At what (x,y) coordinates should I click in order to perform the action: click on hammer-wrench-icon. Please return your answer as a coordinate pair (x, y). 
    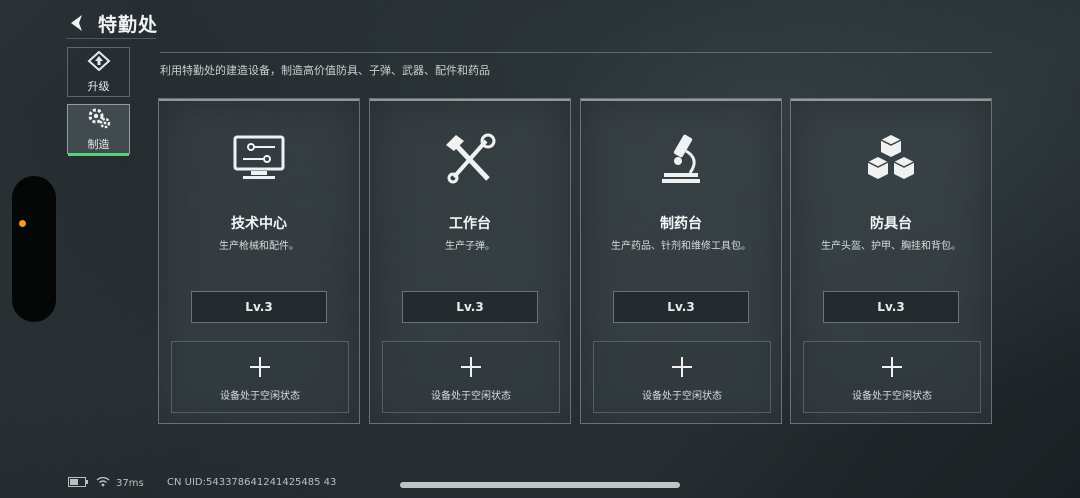
    Looking at the image, I should click on (470, 159).